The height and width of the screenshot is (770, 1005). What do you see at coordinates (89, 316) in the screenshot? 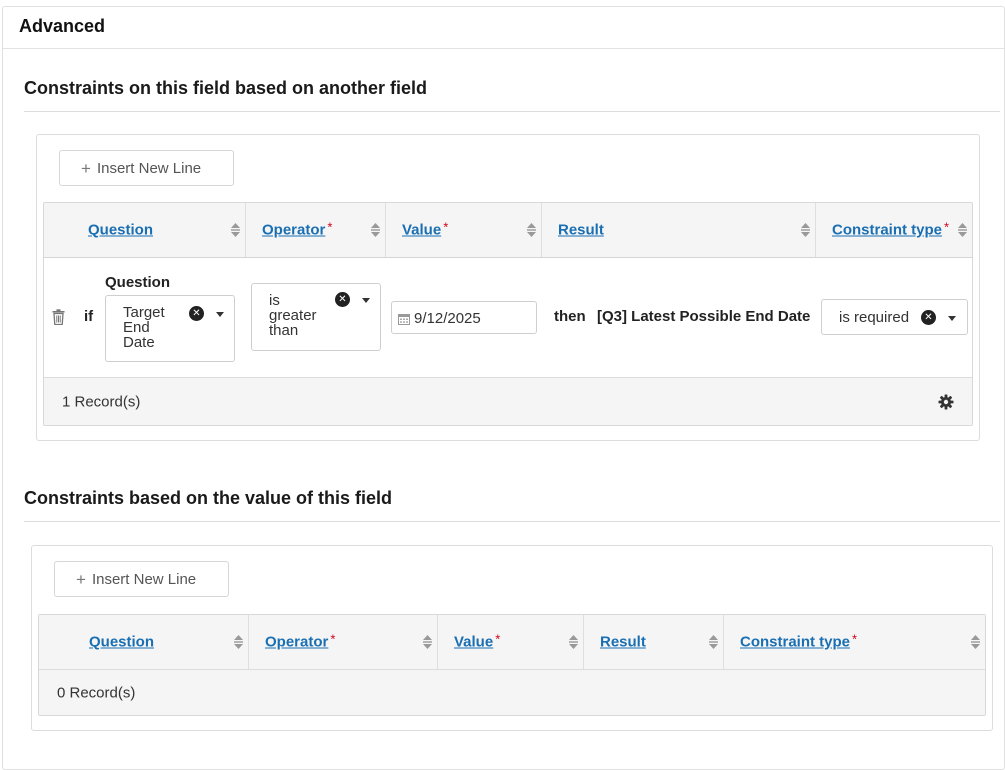
I see `if-label: if` at bounding box center [89, 316].